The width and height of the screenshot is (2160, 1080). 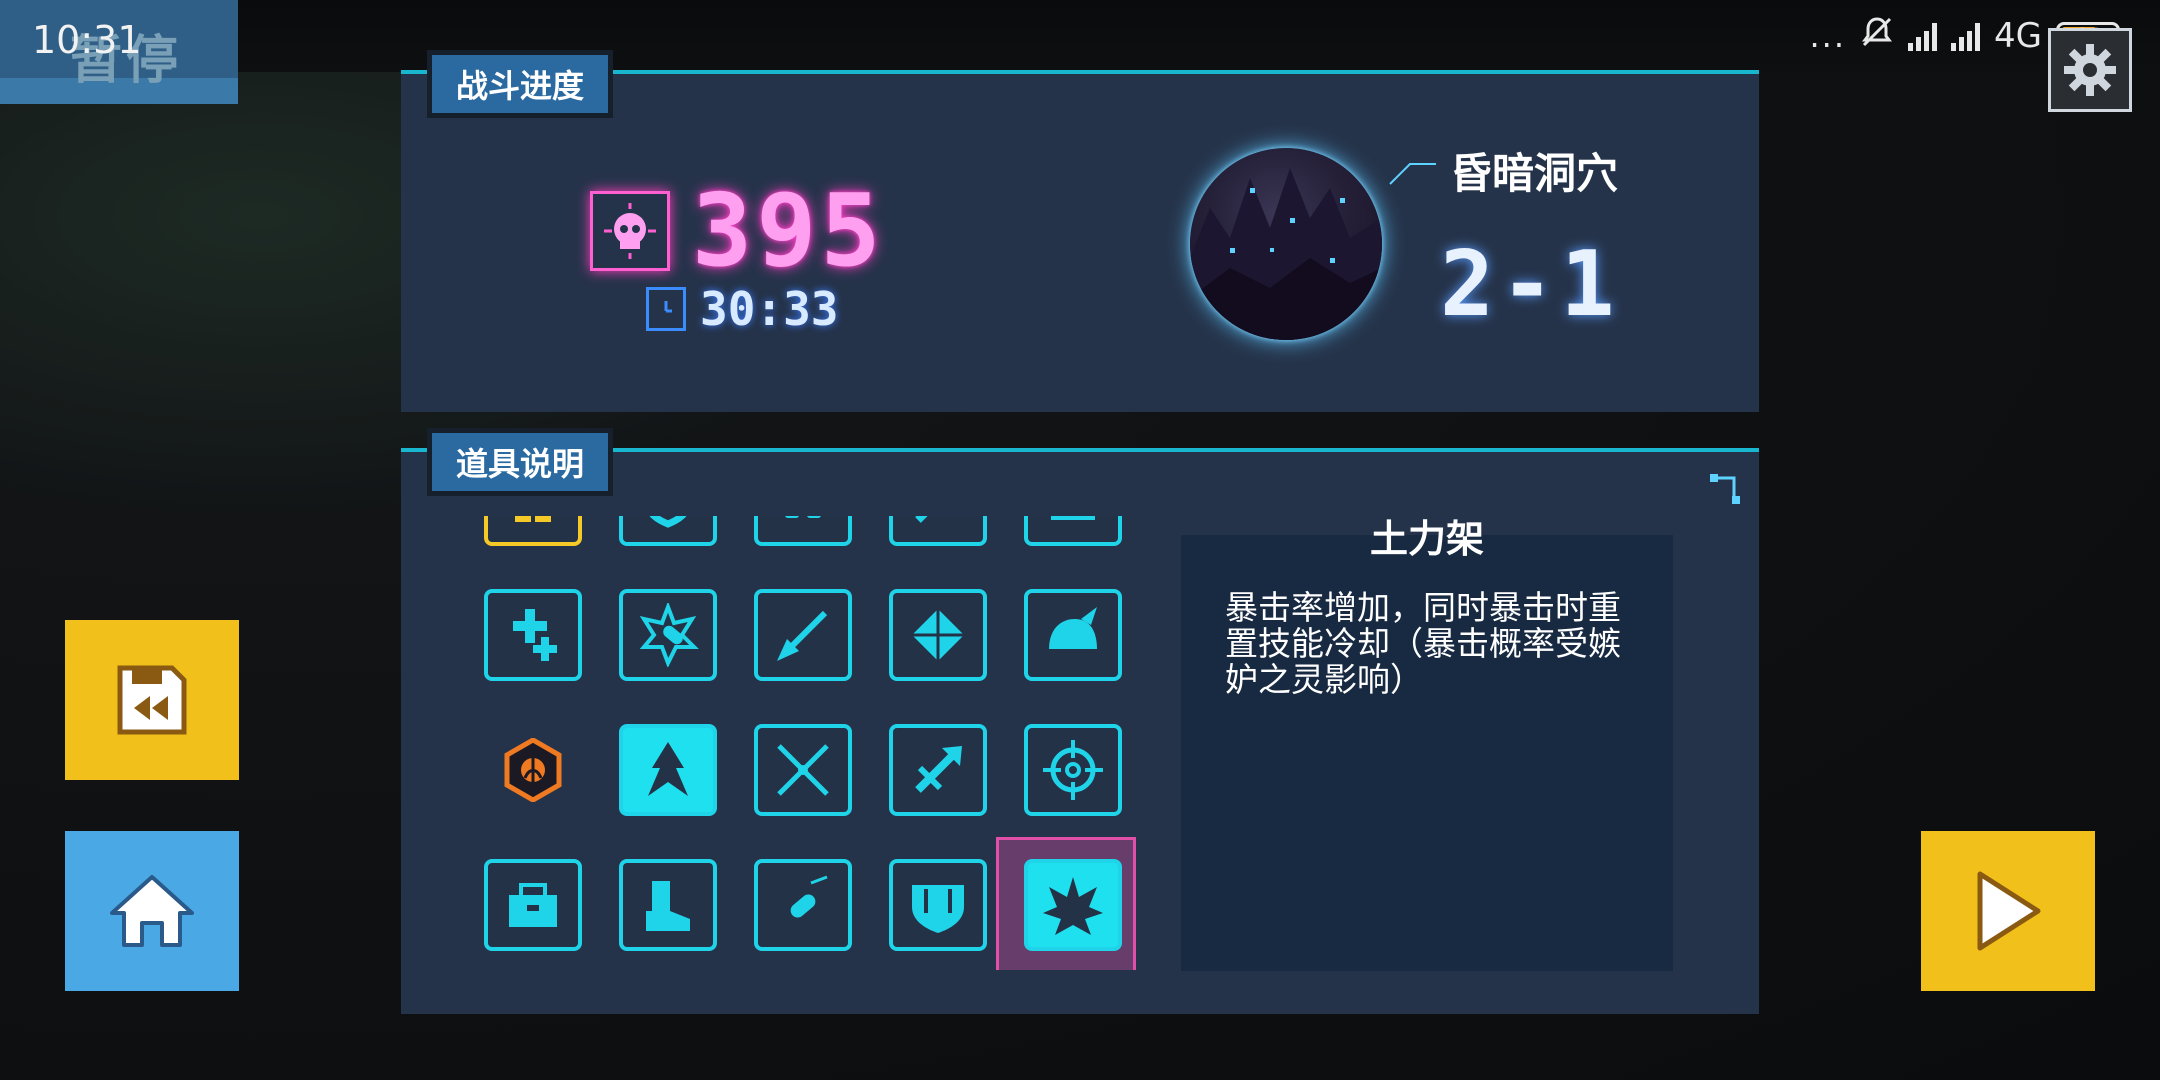 What do you see at coordinates (1725, 489) in the screenshot?
I see `expand-corner-icon` at bounding box center [1725, 489].